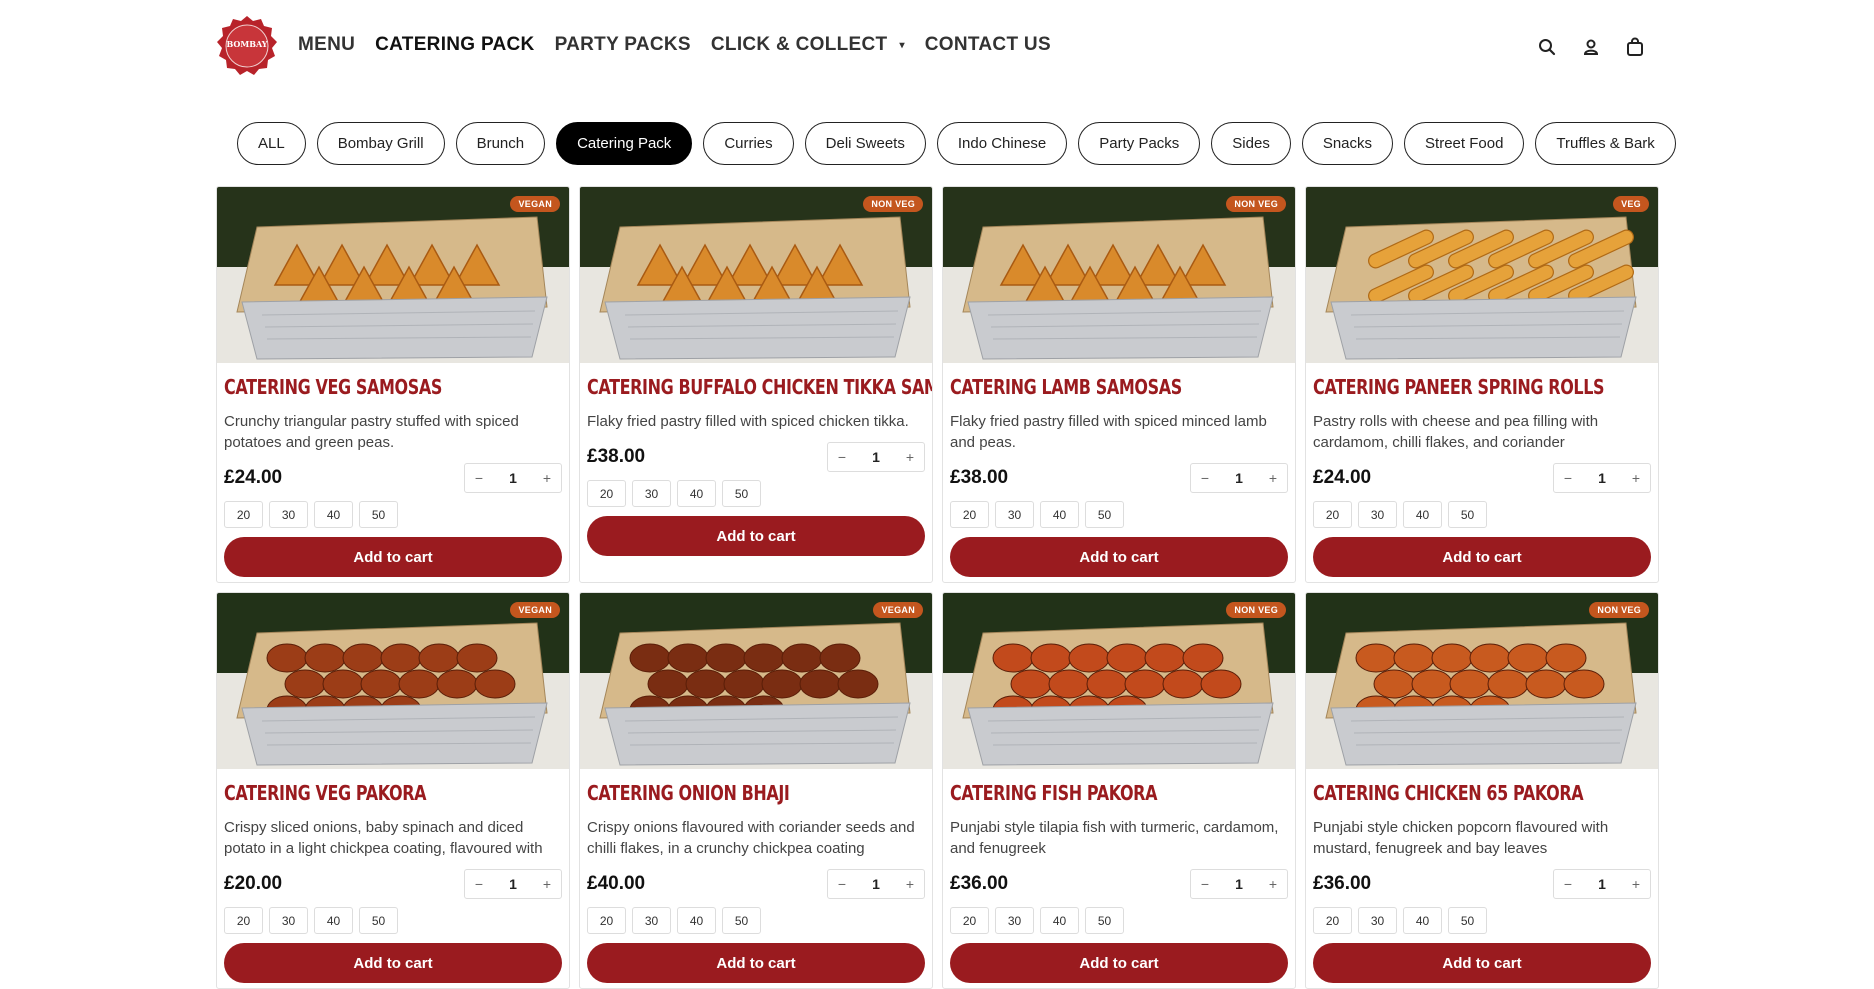  Describe the element at coordinates (247, 46) in the screenshot. I see `bombay-logo: BOMBAY` at that location.